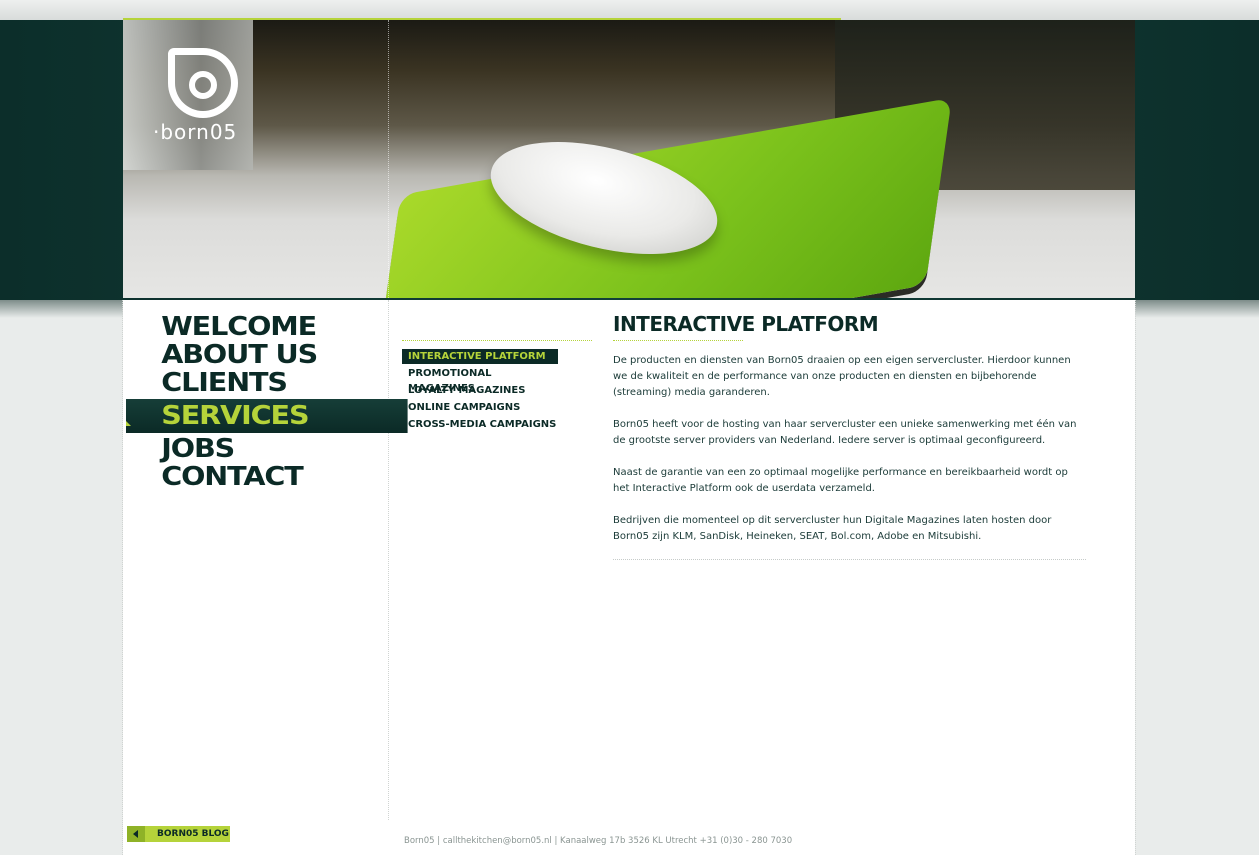 Image resolution: width=1259 pixels, height=855 pixels. Describe the element at coordinates (267, 355) in the screenshot. I see `main-nav-about-us: ABOUT US` at that location.